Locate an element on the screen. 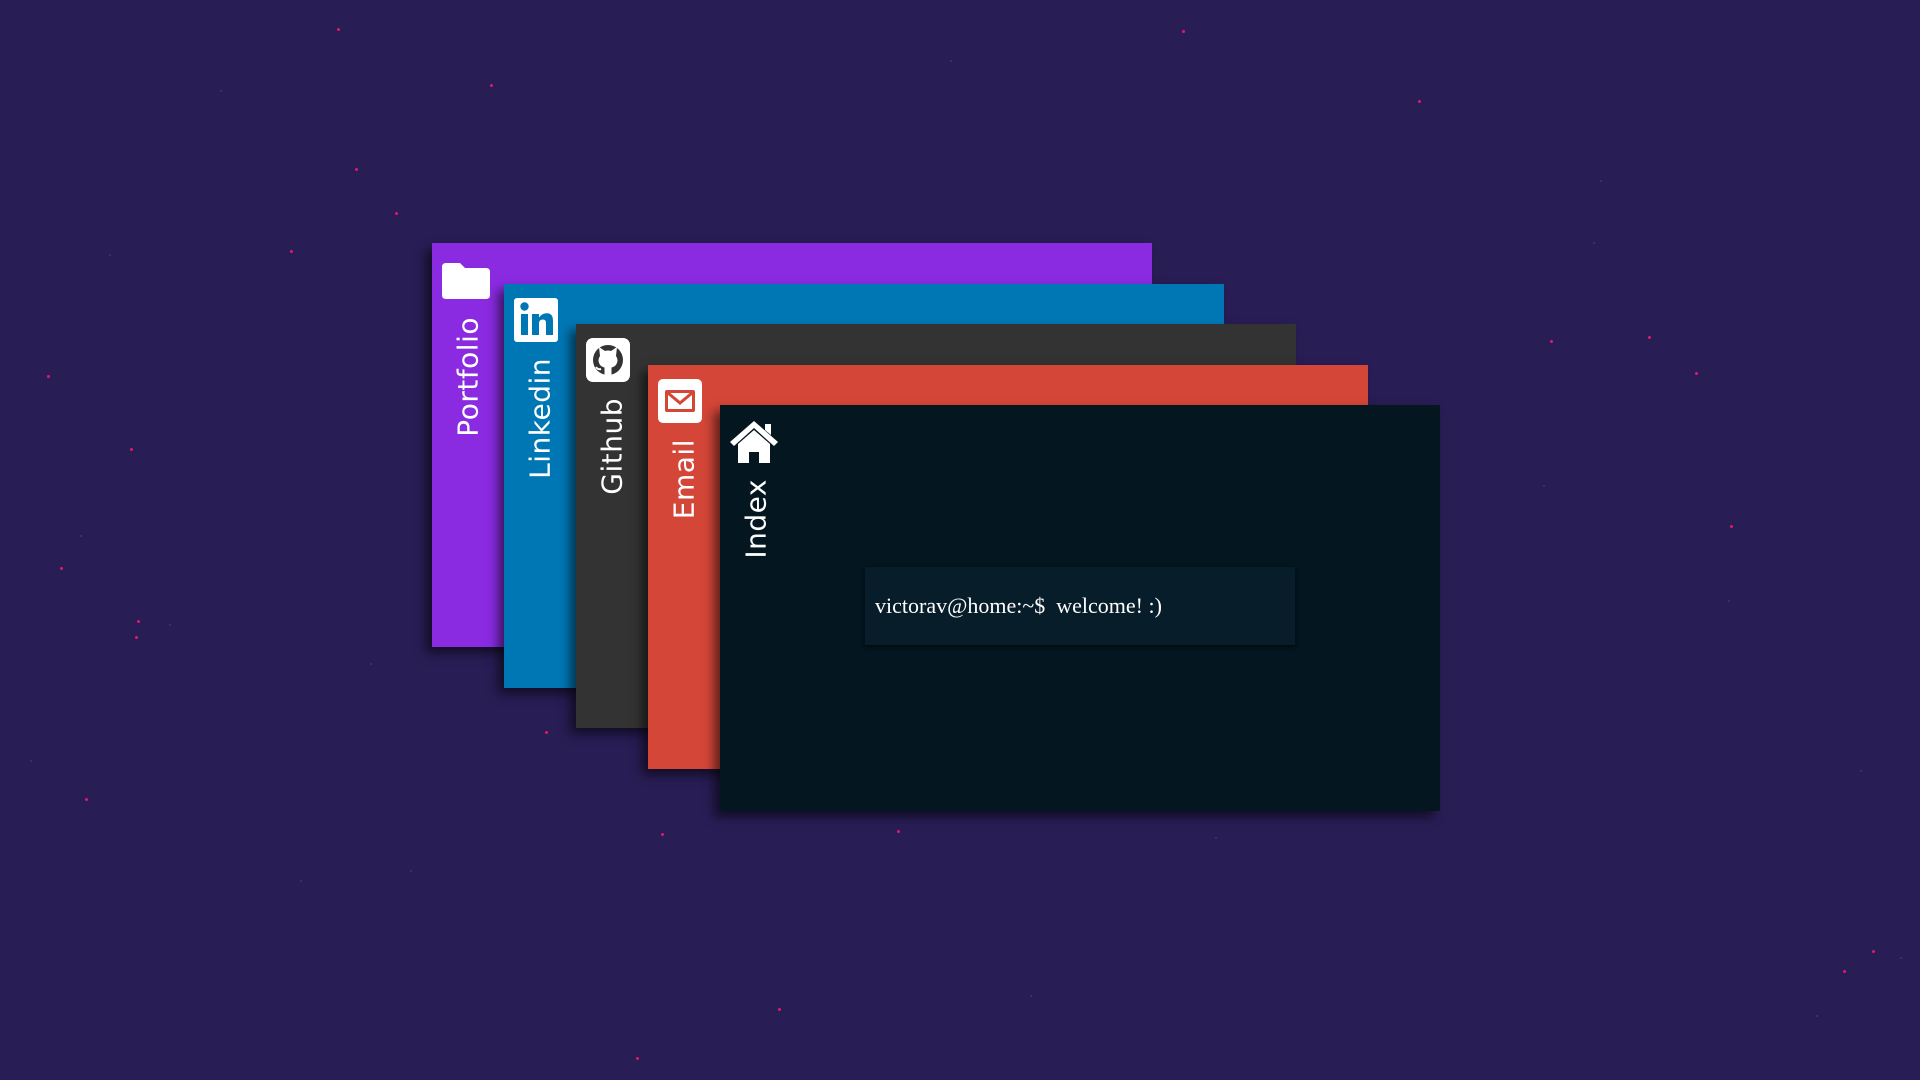 This screenshot has width=1920, height=1080. linkedin-icon is located at coordinates (536, 320).